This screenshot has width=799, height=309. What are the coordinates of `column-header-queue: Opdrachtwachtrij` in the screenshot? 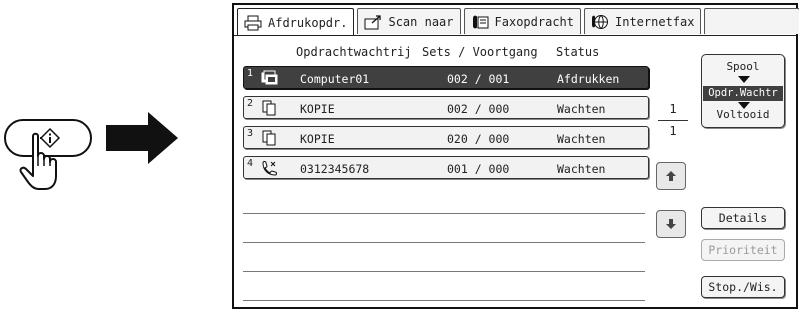 It's located at (354, 52).